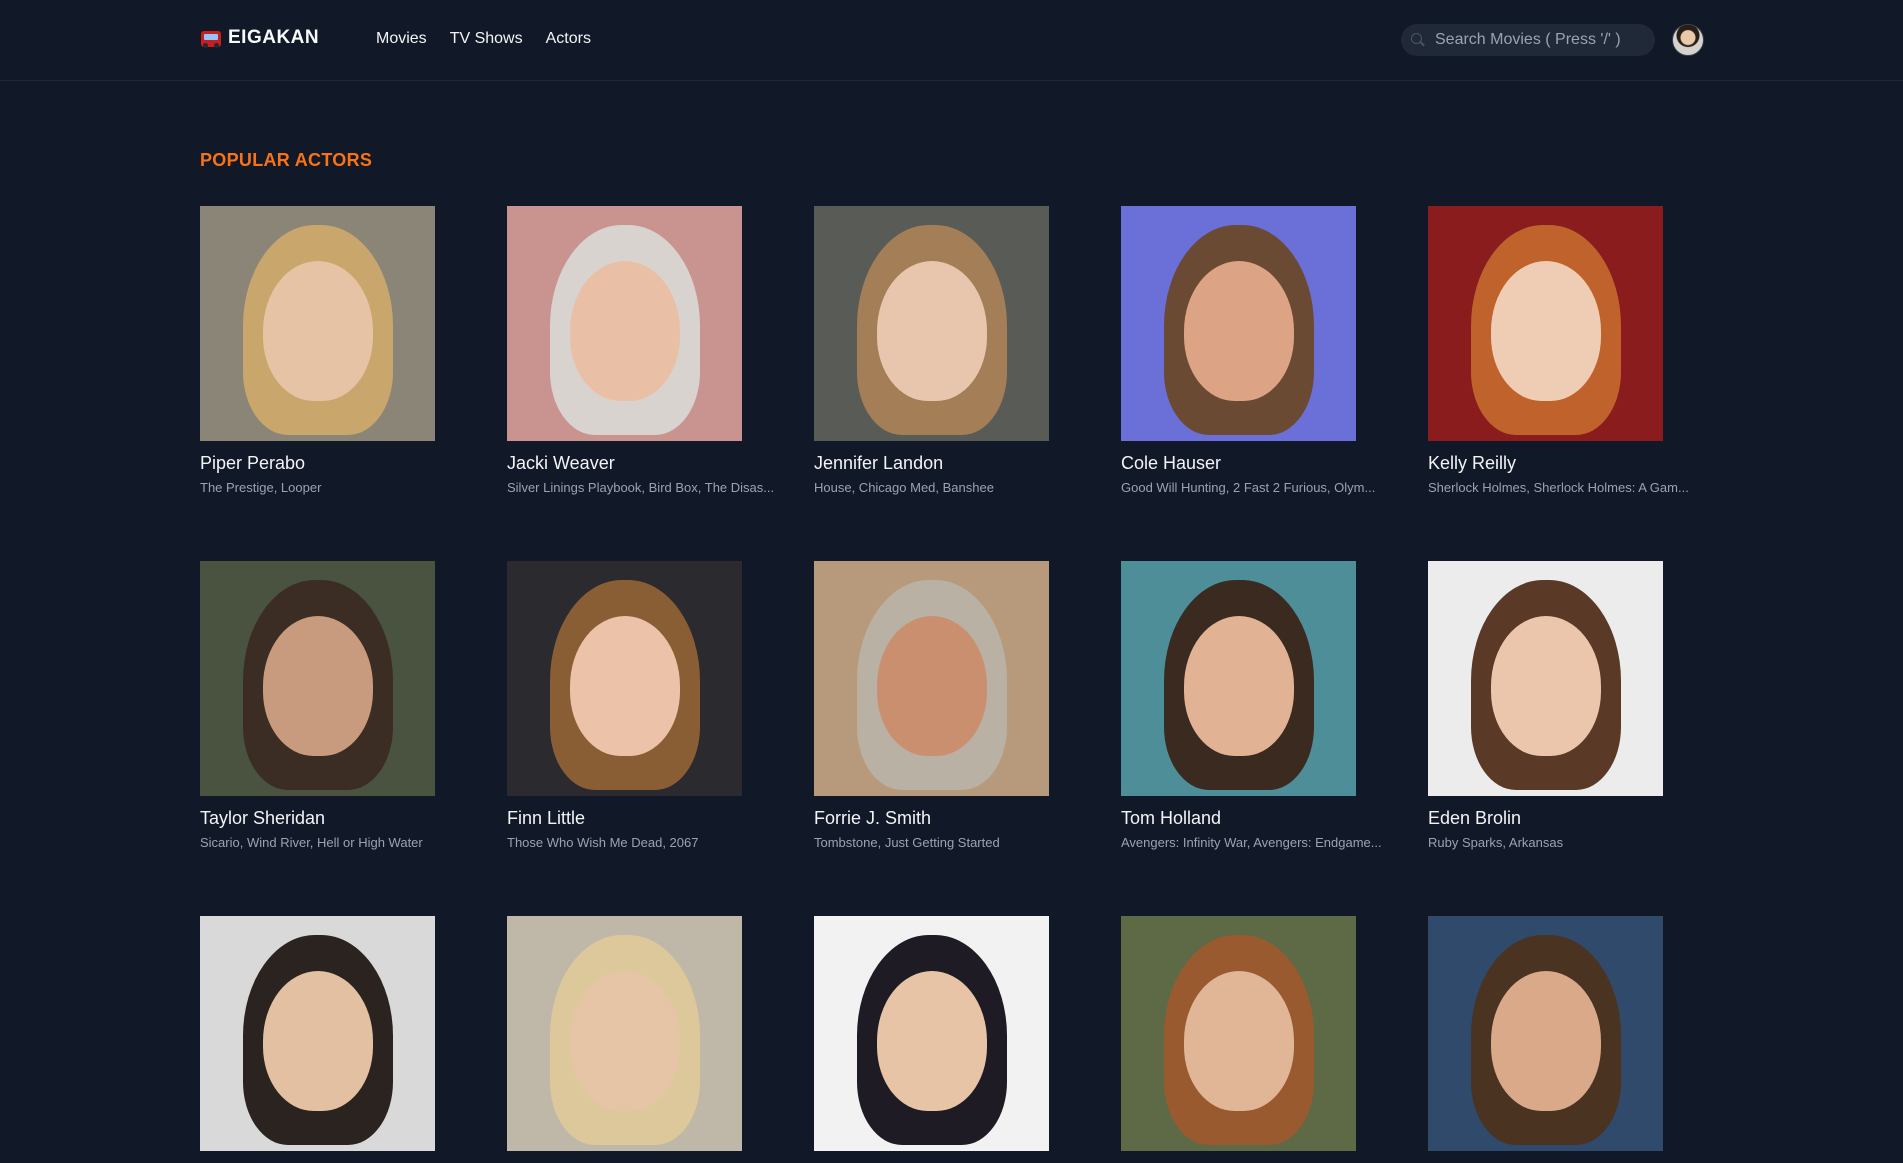 This screenshot has height=1163, width=1903. Describe the element at coordinates (1535, 40) in the screenshot. I see `search-input` at that location.